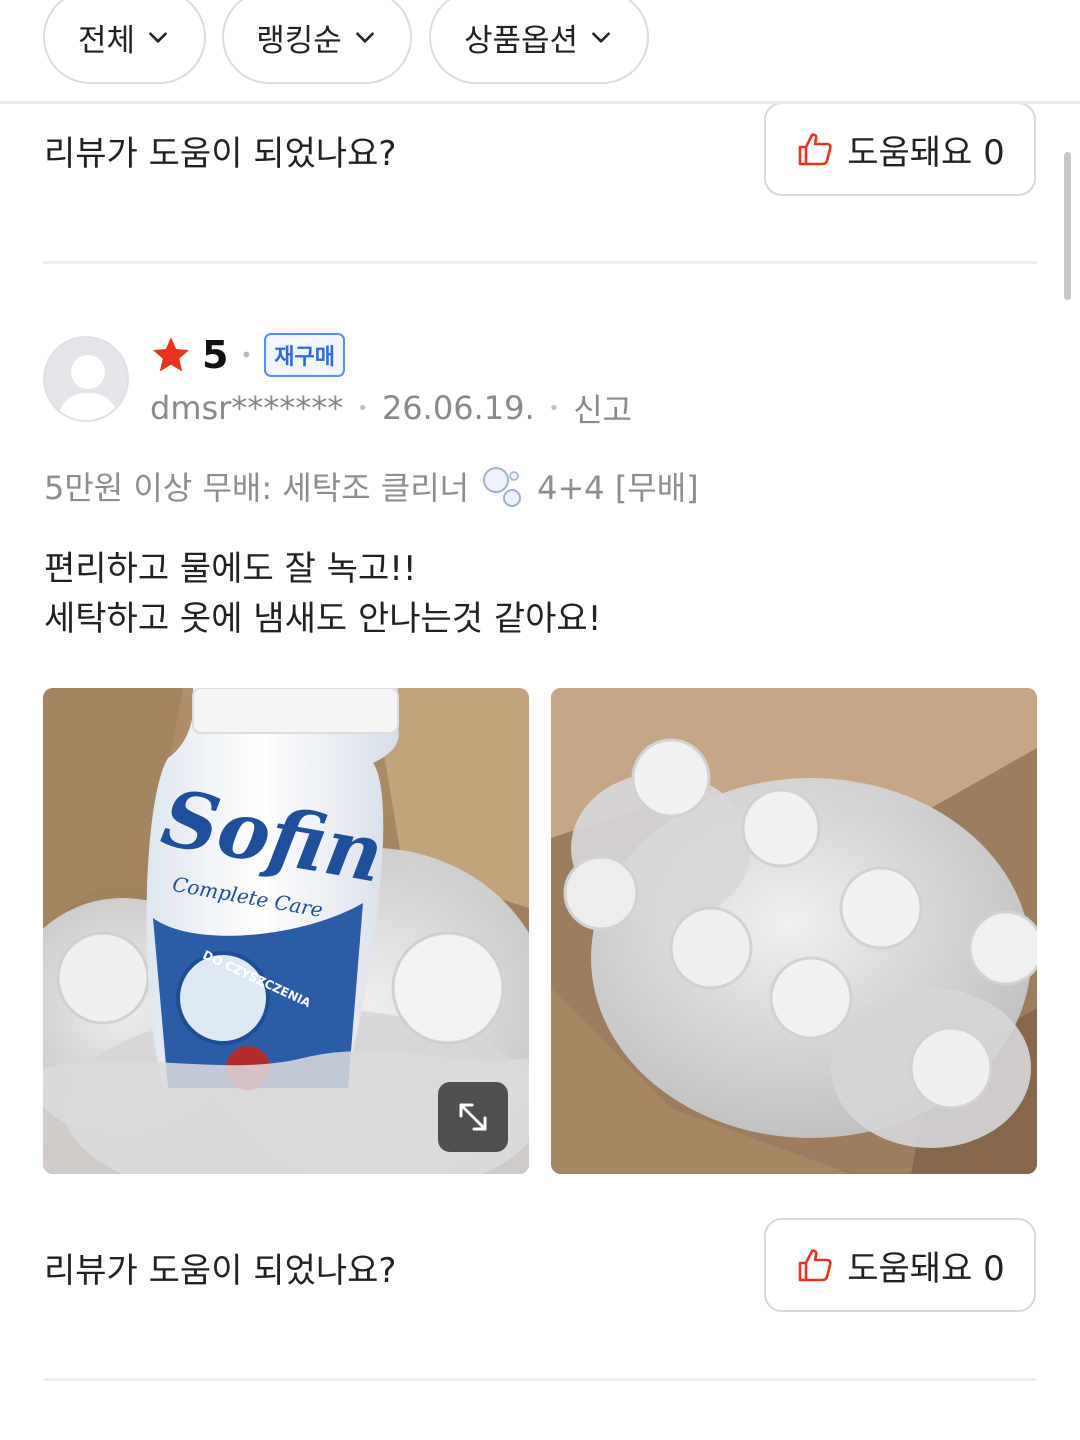 The image size is (1080, 1440). I want to click on filter-chip-option: 상품옵션, so click(539, 42).